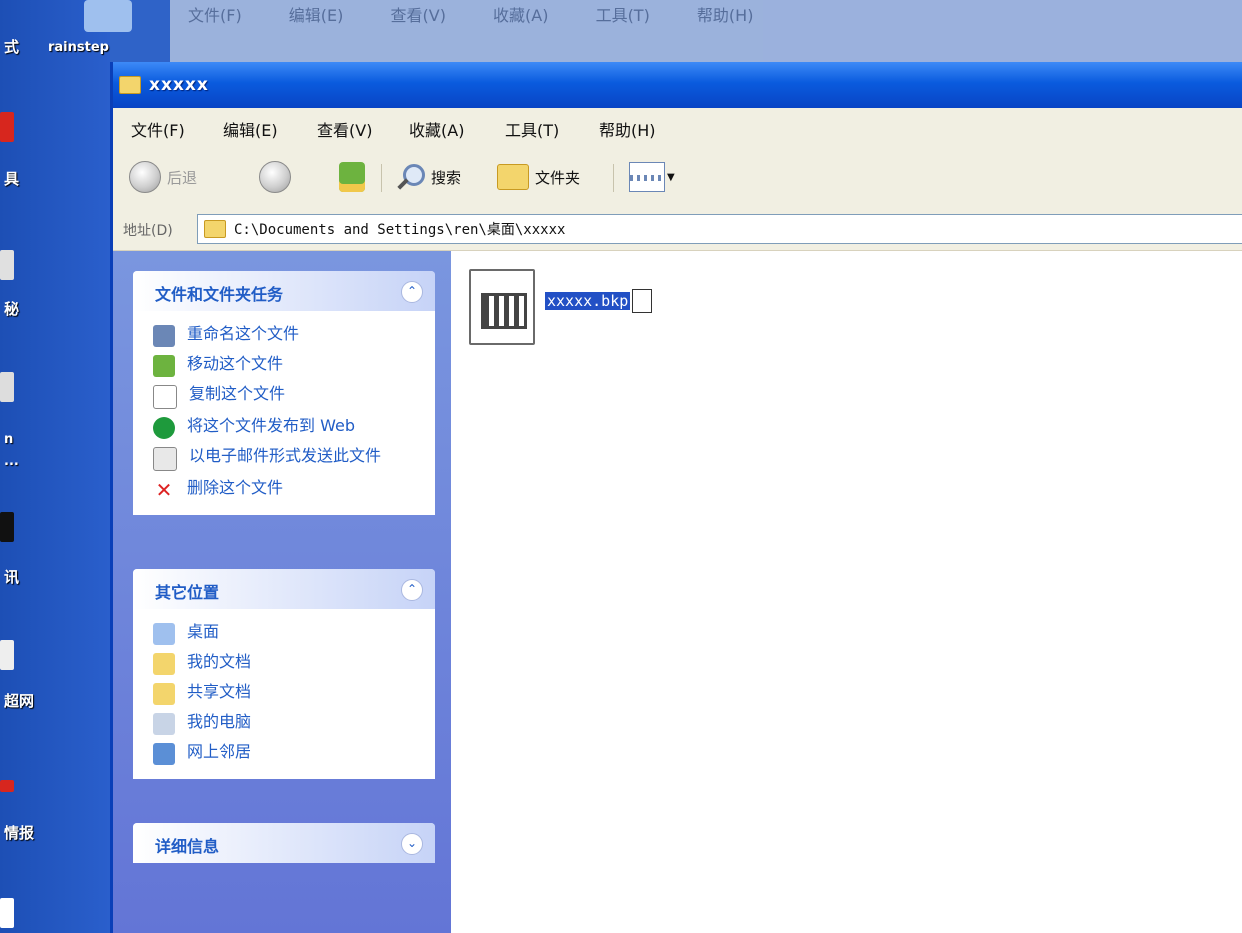 This screenshot has height=933, width=1242. I want to click on folders-button: 文件夹, so click(538, 177).